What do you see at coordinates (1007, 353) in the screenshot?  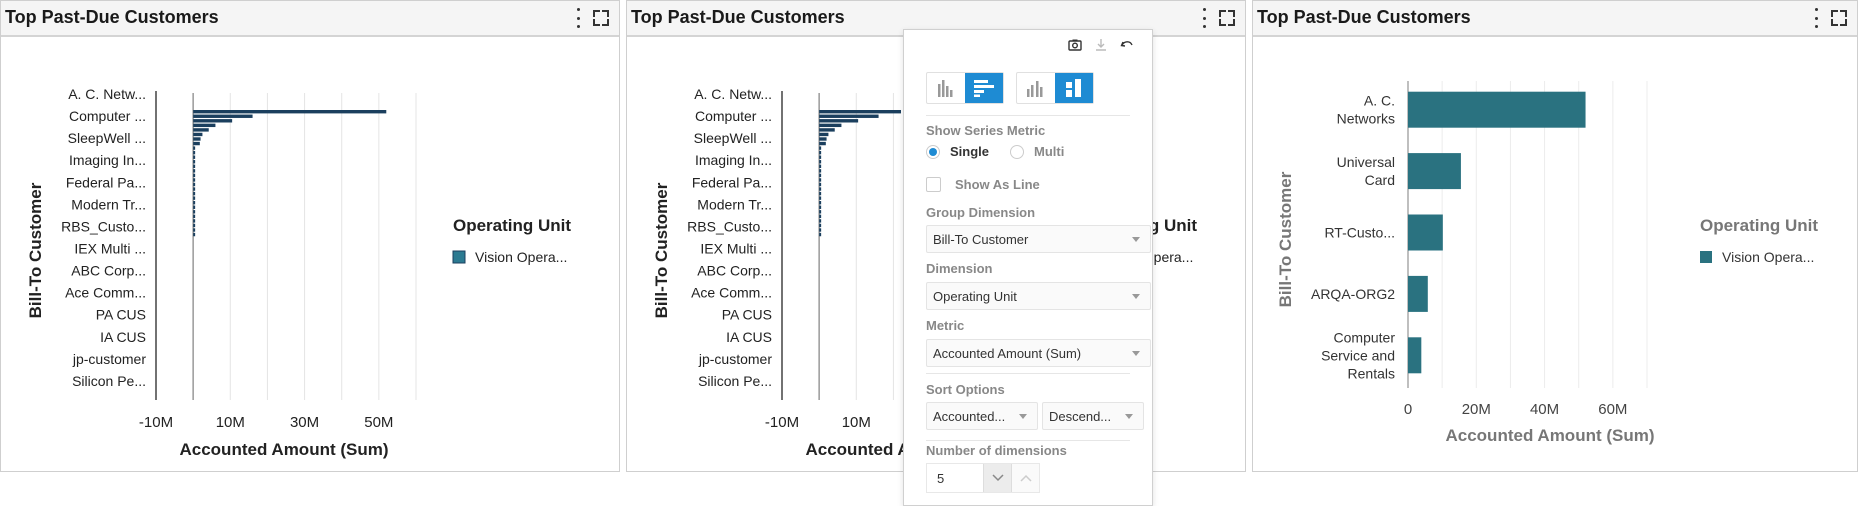 I see `metric-value: Accounted Amount (Sum)` at bounding box center [1007, 353].